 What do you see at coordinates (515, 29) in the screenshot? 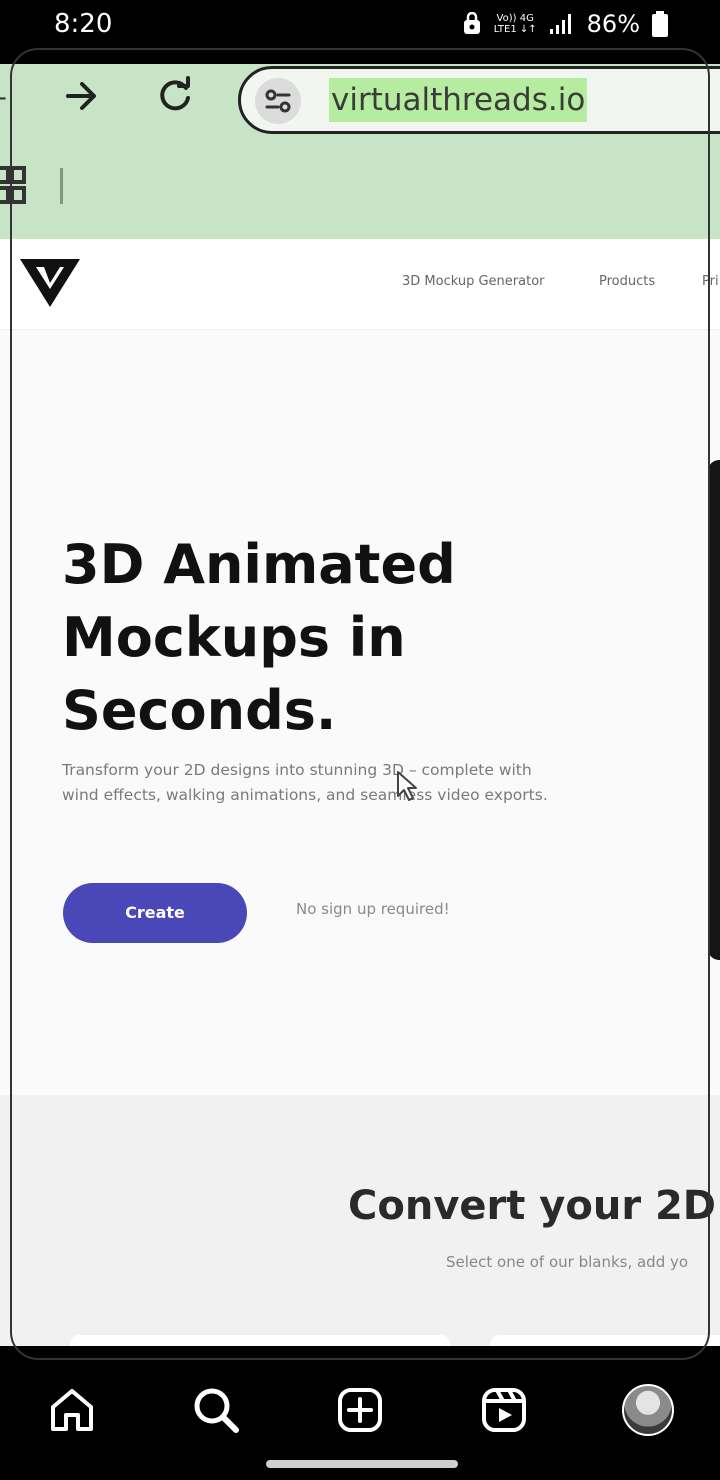
I see `network-lte: LTE1 ↓↑` at bounding box center [515, 29].